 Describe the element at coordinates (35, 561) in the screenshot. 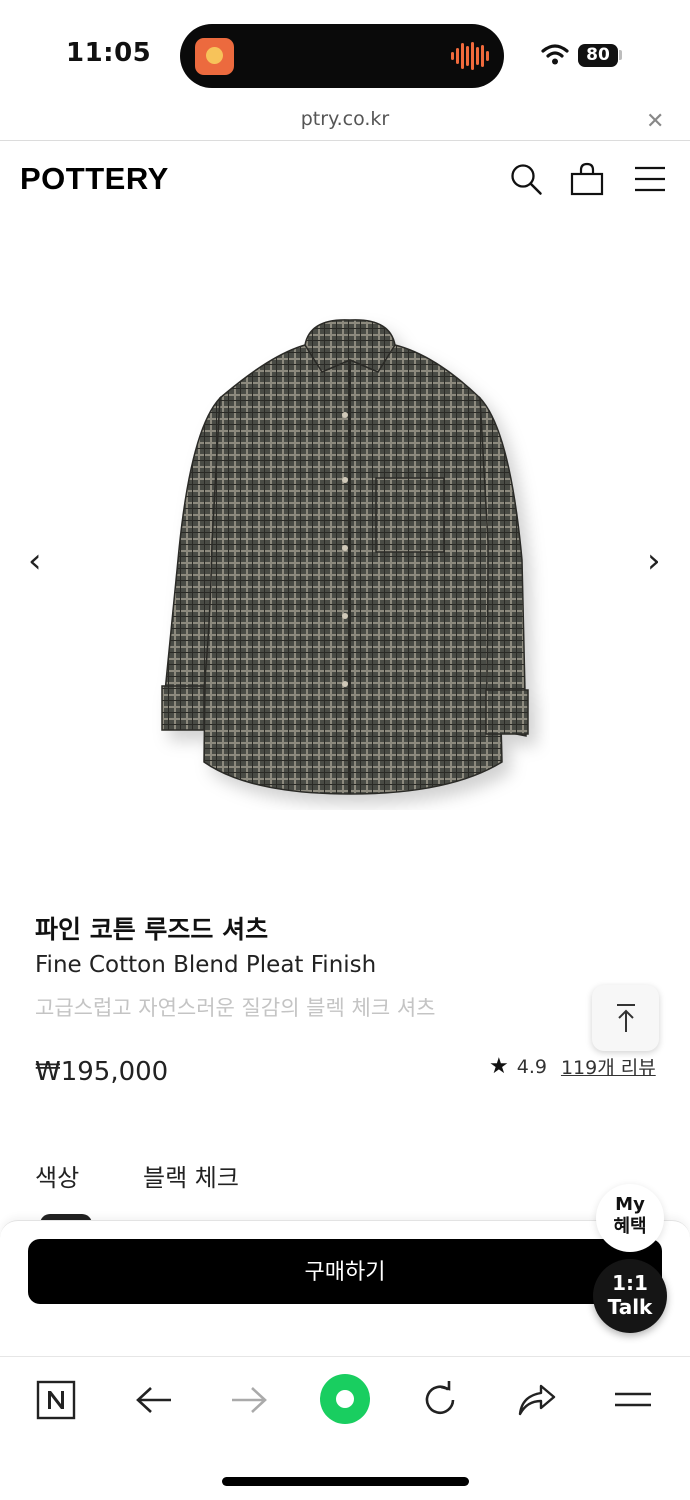

I see `prev-image-button: ‹` at that location.